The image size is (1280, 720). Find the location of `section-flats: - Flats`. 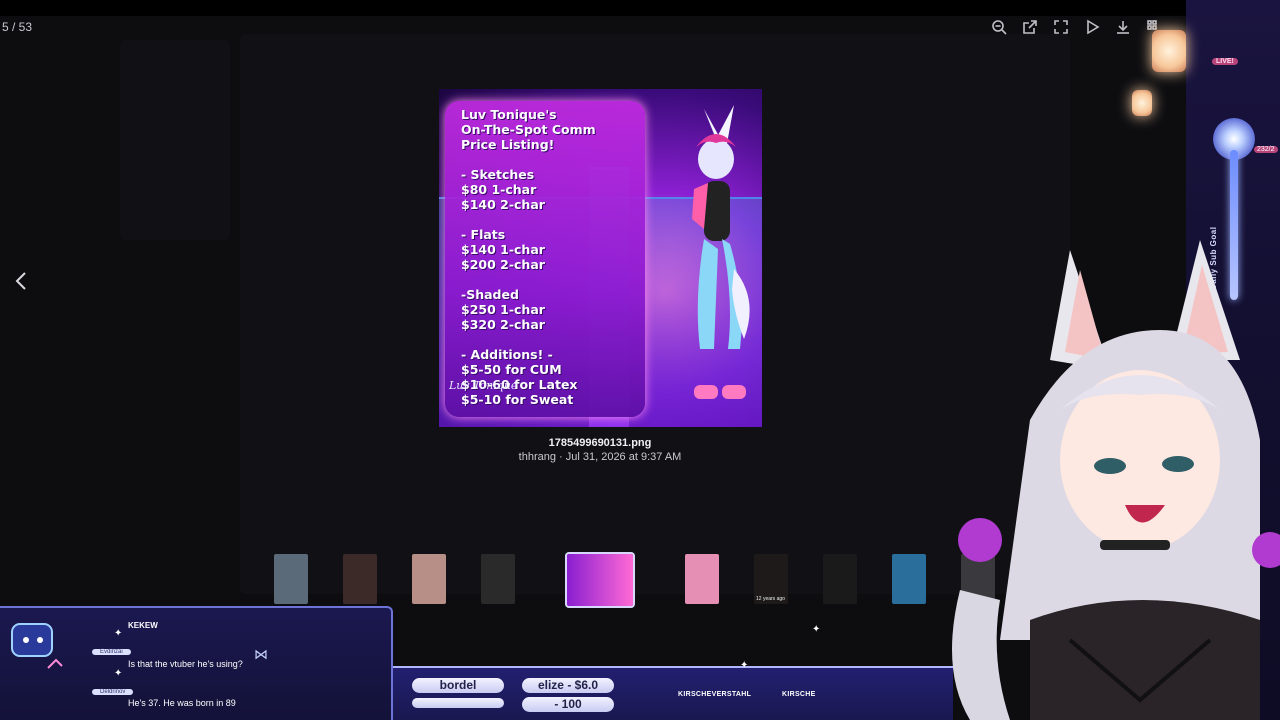

section-flats: - Flats is located at coordinates (483, 234).